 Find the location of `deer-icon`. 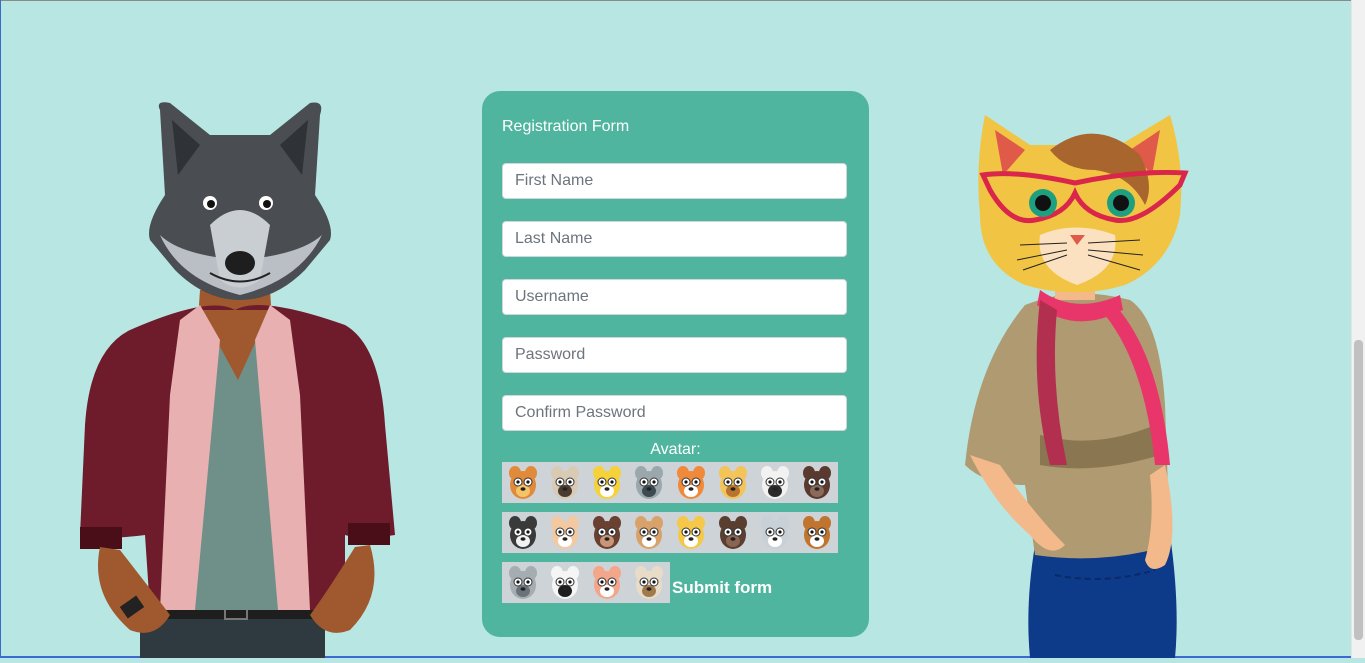

deer-icon is located at coordinates (649, 532).